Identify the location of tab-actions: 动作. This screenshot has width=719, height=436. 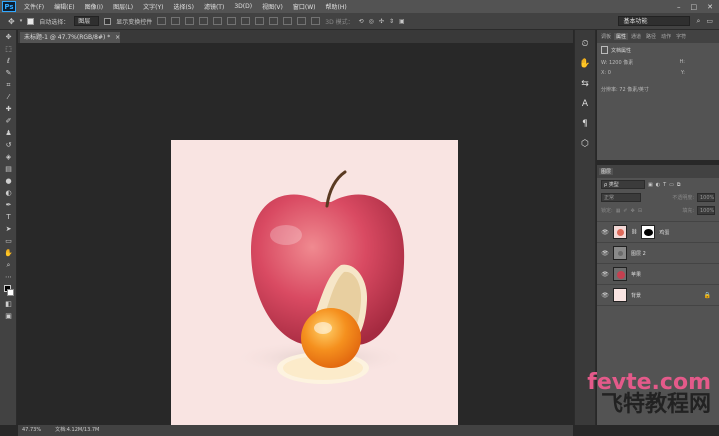
(666, 36).